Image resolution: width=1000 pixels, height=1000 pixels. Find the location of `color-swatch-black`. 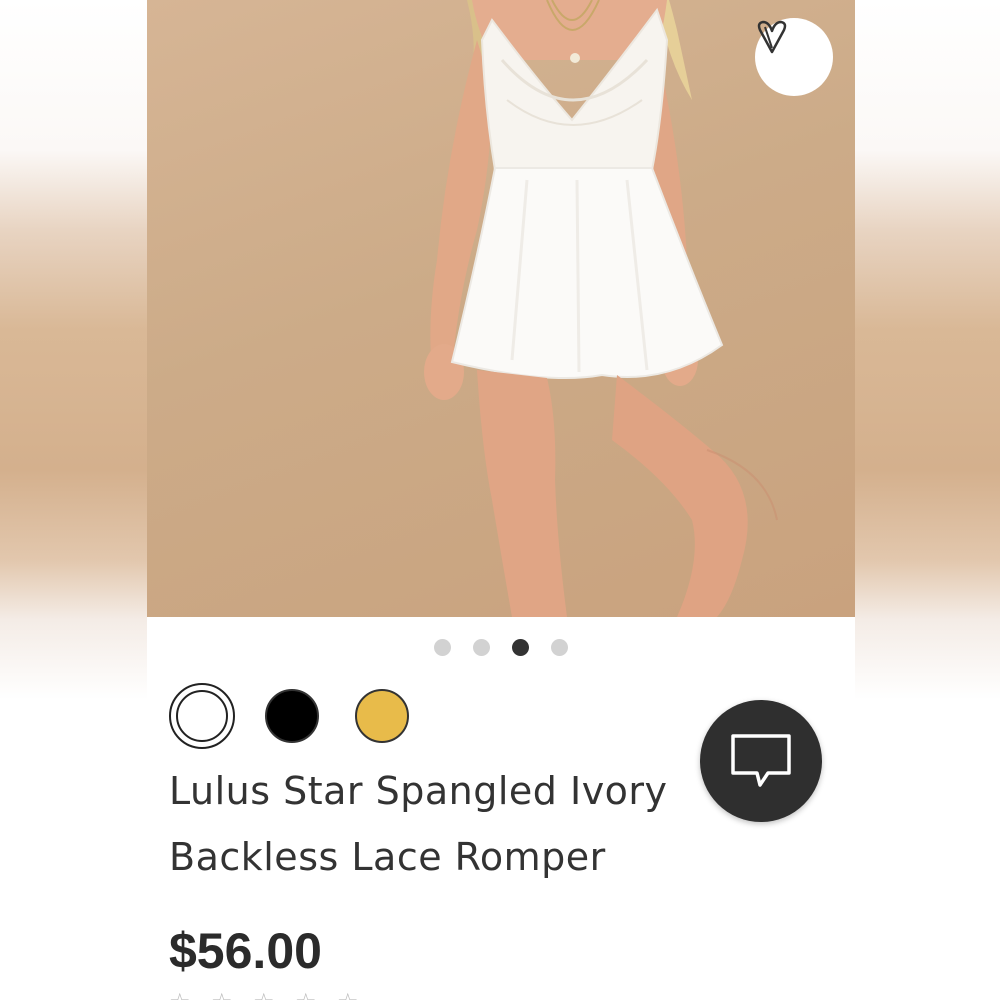

color-swatch-black is located at coordinates (292, 716).